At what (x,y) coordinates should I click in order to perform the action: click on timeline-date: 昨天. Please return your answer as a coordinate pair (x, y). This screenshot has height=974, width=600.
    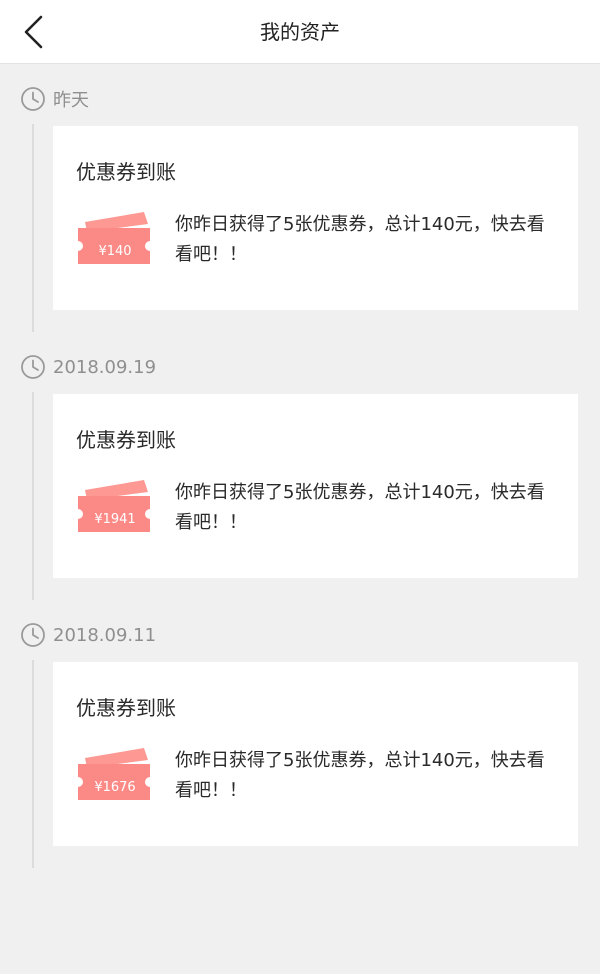
    Looking at the image, I should click on (71, 100).